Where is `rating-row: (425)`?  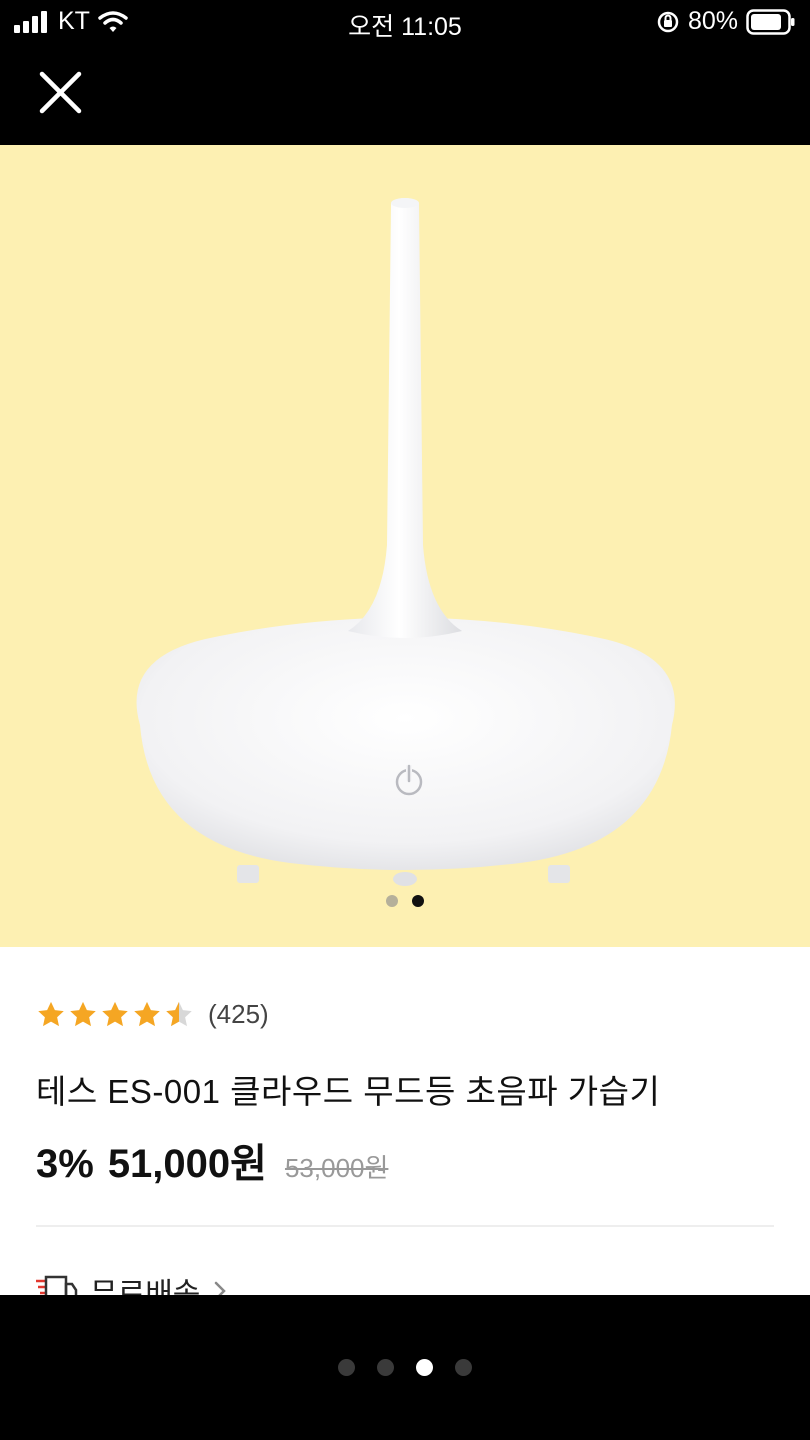 rating-row: (425) is located at coordinates (152, 1014).